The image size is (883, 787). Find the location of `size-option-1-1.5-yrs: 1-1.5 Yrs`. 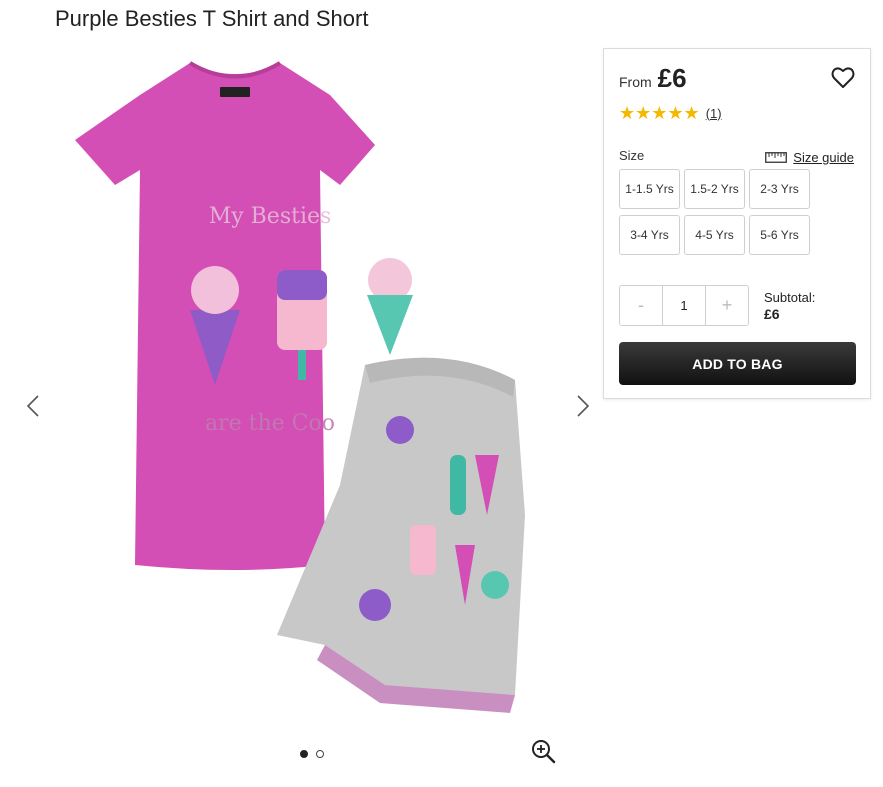

size-option-1-1.5-yrs: 1-1.5 Yrs is located at coordinates (649, 189).